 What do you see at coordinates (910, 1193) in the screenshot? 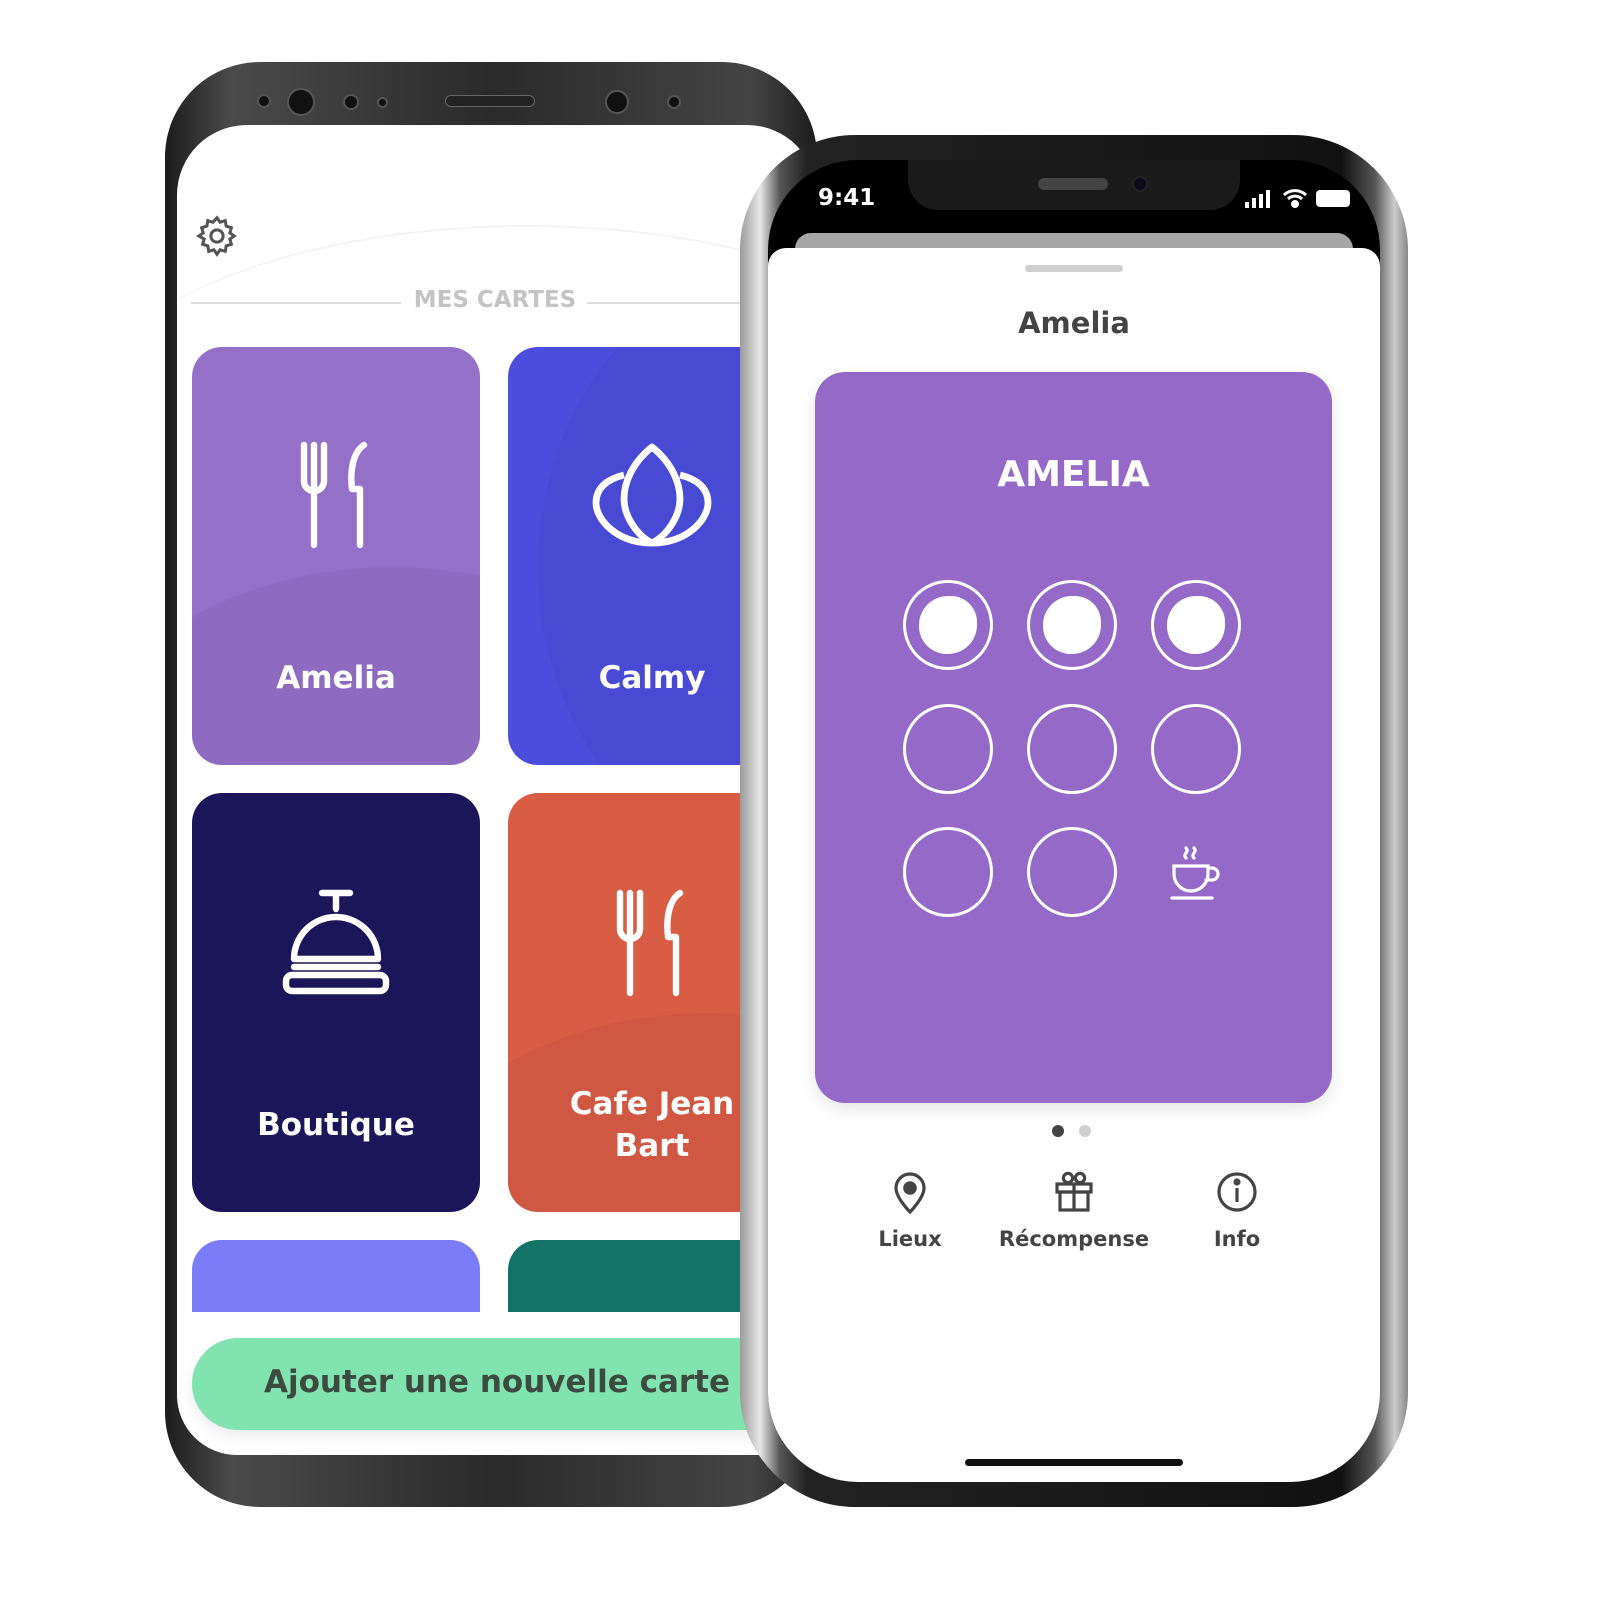
I see `map-pin-icon` at bounding box center [910, 1193].